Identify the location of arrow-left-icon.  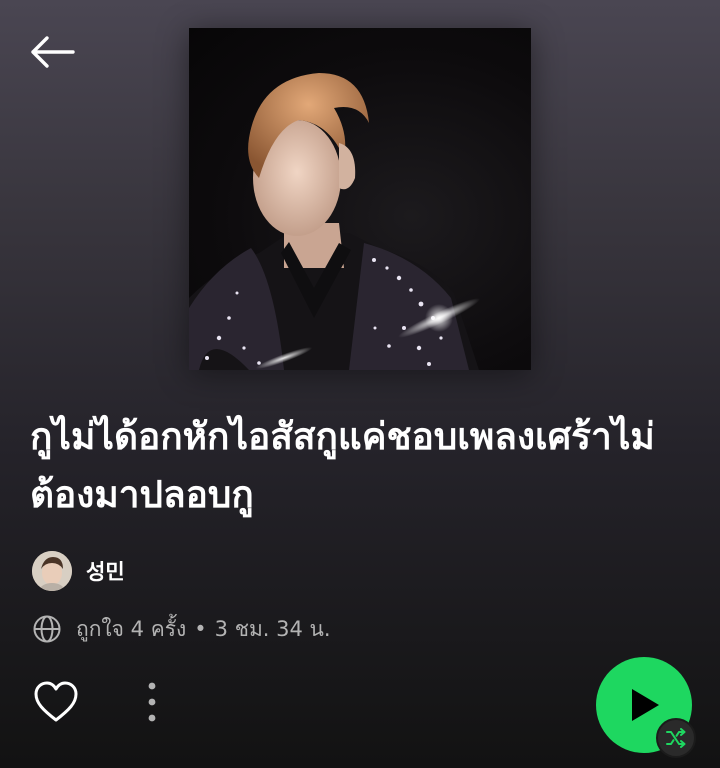
(53, 52).